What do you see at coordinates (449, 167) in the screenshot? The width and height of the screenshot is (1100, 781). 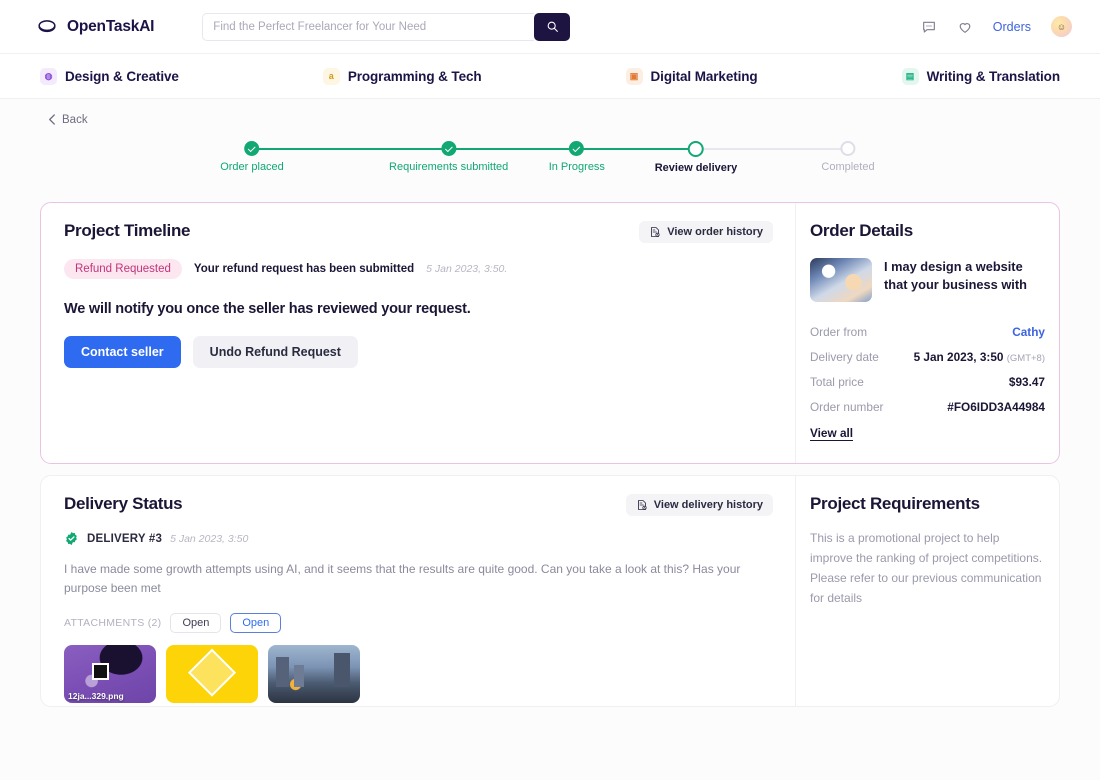 I see `step-label: Requirements submitted` at bounding box center [449, 167].